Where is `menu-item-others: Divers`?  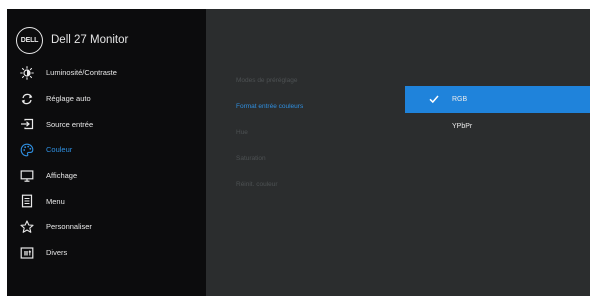 menu-item-others: Divers is located at coordinates (106, 253).